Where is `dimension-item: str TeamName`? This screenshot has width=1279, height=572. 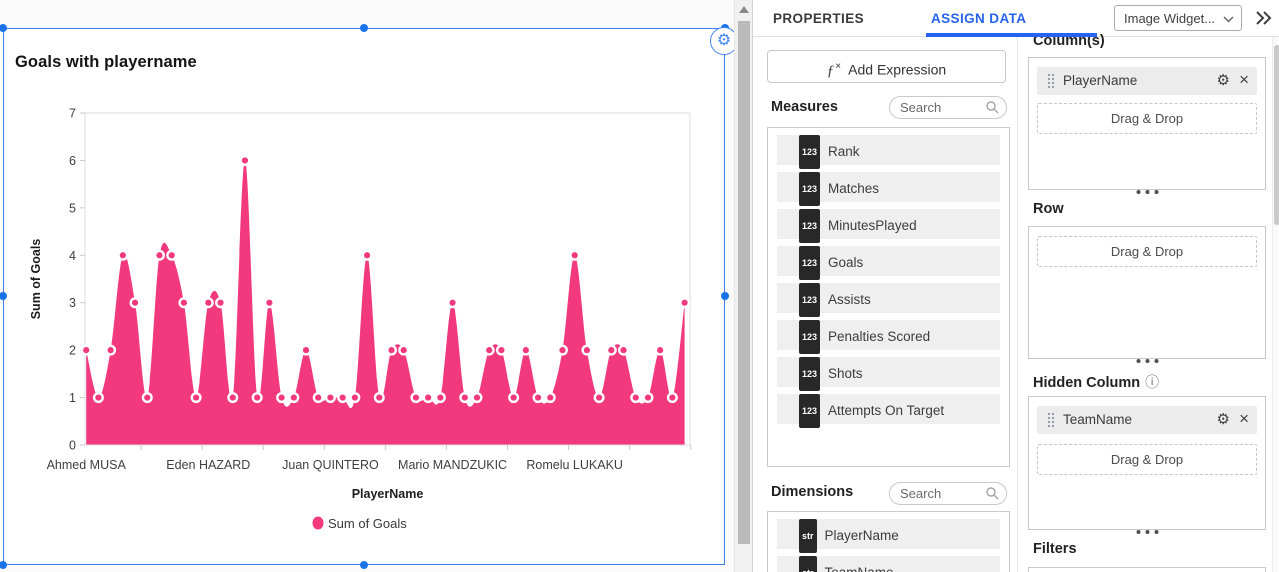
dimension-item: str TeamName is located at coordinates (888, 564).